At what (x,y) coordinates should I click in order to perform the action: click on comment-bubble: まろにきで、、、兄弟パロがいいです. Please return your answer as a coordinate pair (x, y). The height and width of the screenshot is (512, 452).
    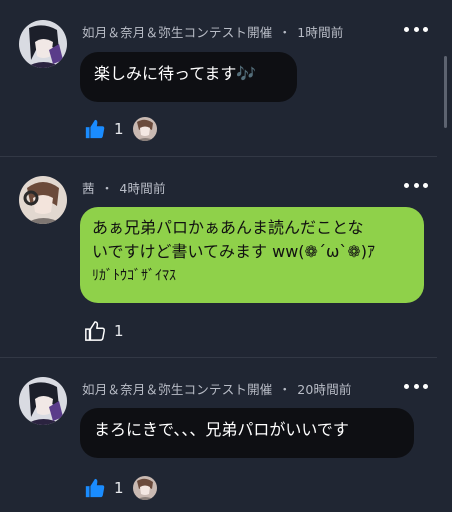
    Looking at the image, I should click on (247, 433).